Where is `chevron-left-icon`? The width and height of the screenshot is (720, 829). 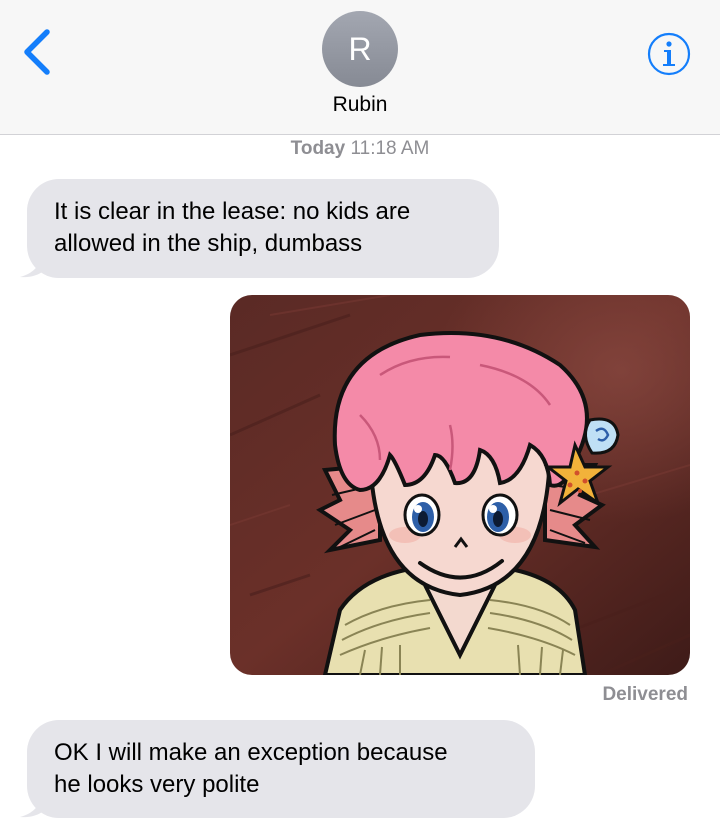 chevron-left-icon is located at coordinates (37, 52).